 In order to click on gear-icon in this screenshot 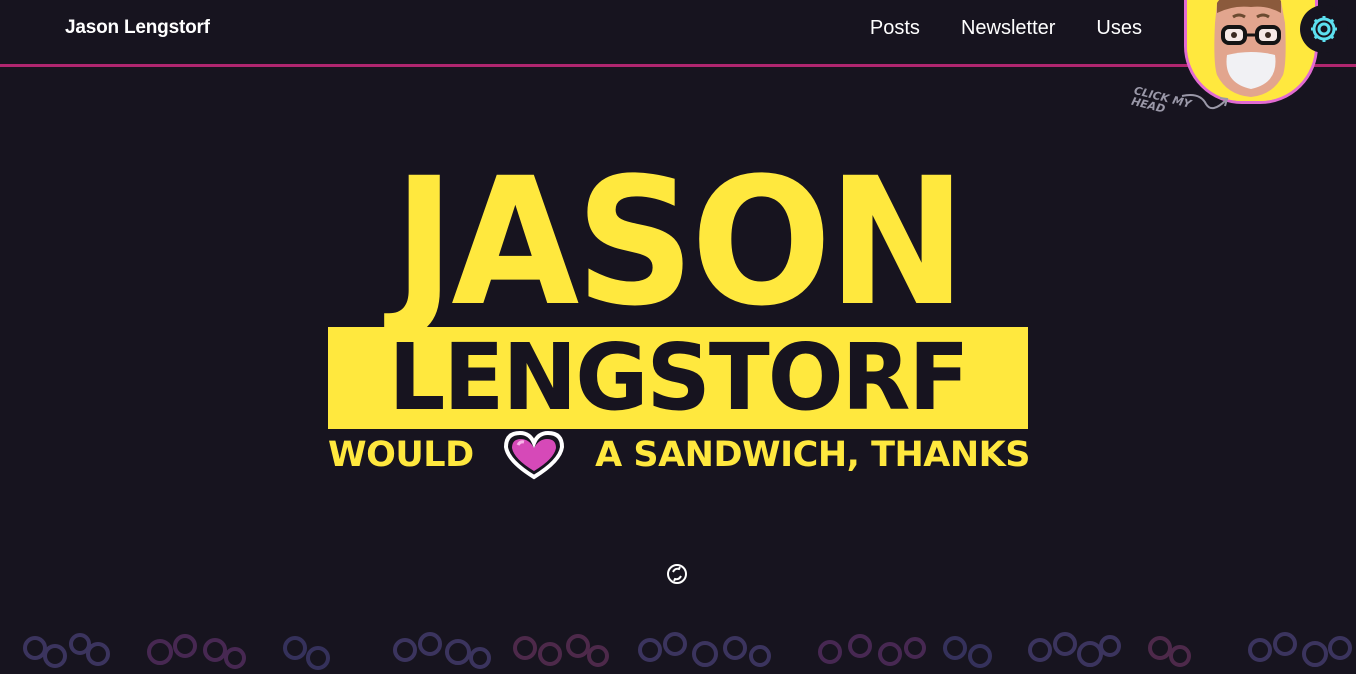, I will do `click(1324, 29)`.